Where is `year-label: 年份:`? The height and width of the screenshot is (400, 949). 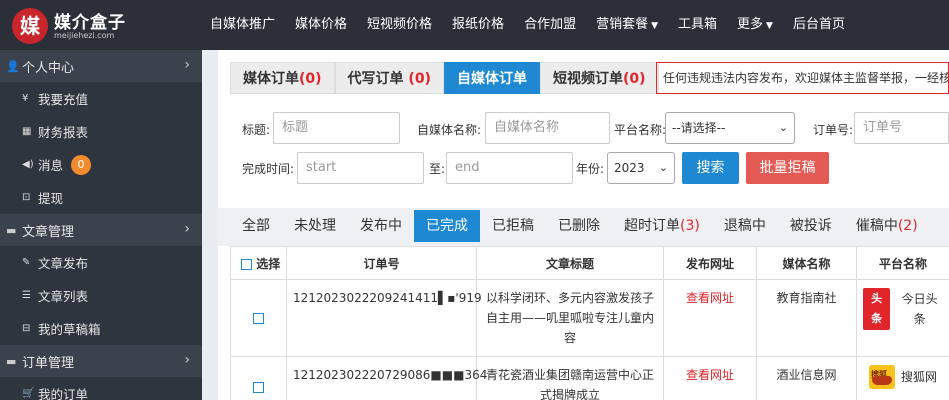 year-label: 年份: is located at coordinates (590, 169).